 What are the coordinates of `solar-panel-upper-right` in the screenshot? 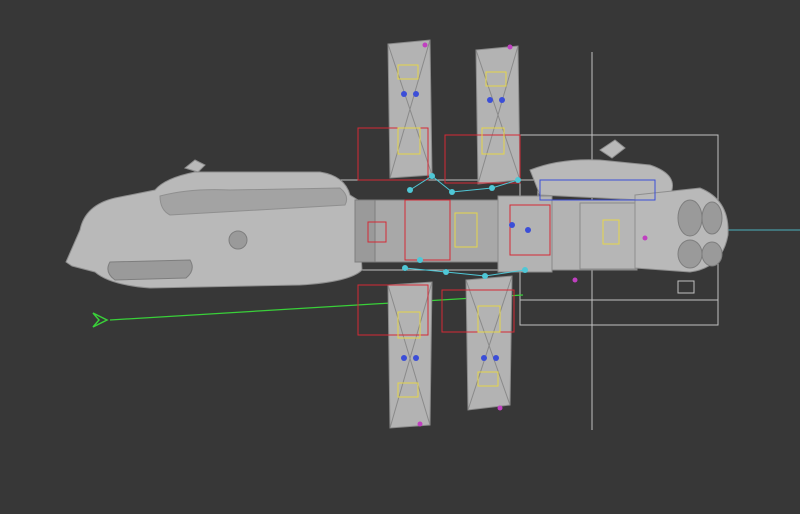 It's located at (498, 115).